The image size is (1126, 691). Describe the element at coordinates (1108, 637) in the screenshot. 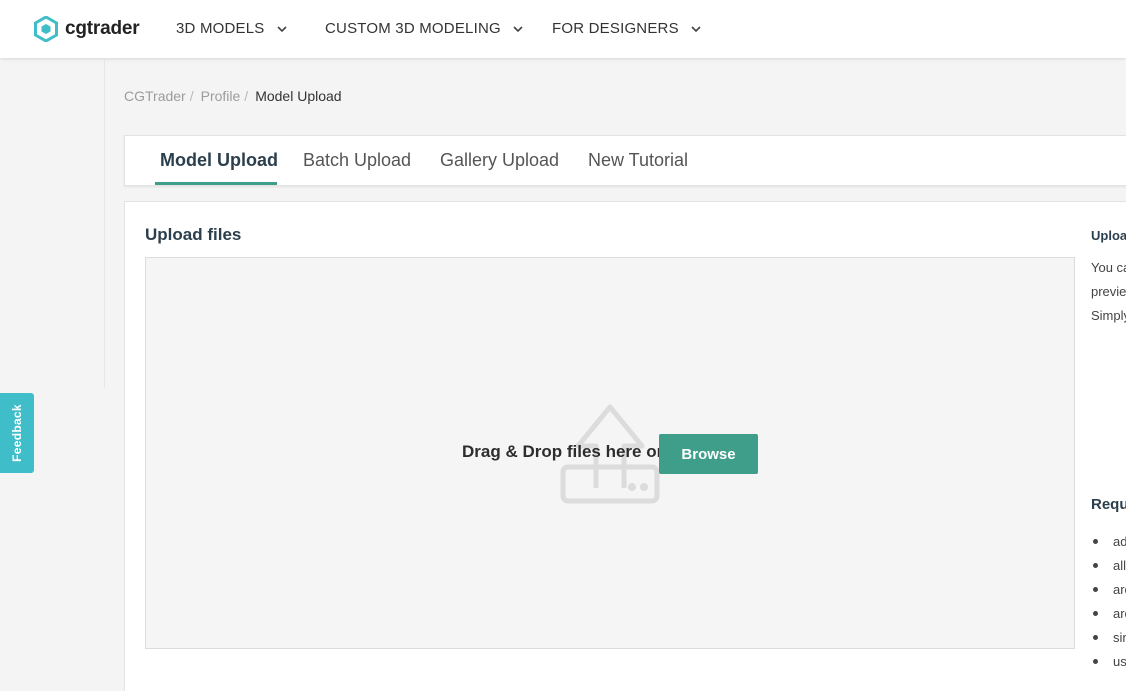

I see `list-item: sin` at that location.